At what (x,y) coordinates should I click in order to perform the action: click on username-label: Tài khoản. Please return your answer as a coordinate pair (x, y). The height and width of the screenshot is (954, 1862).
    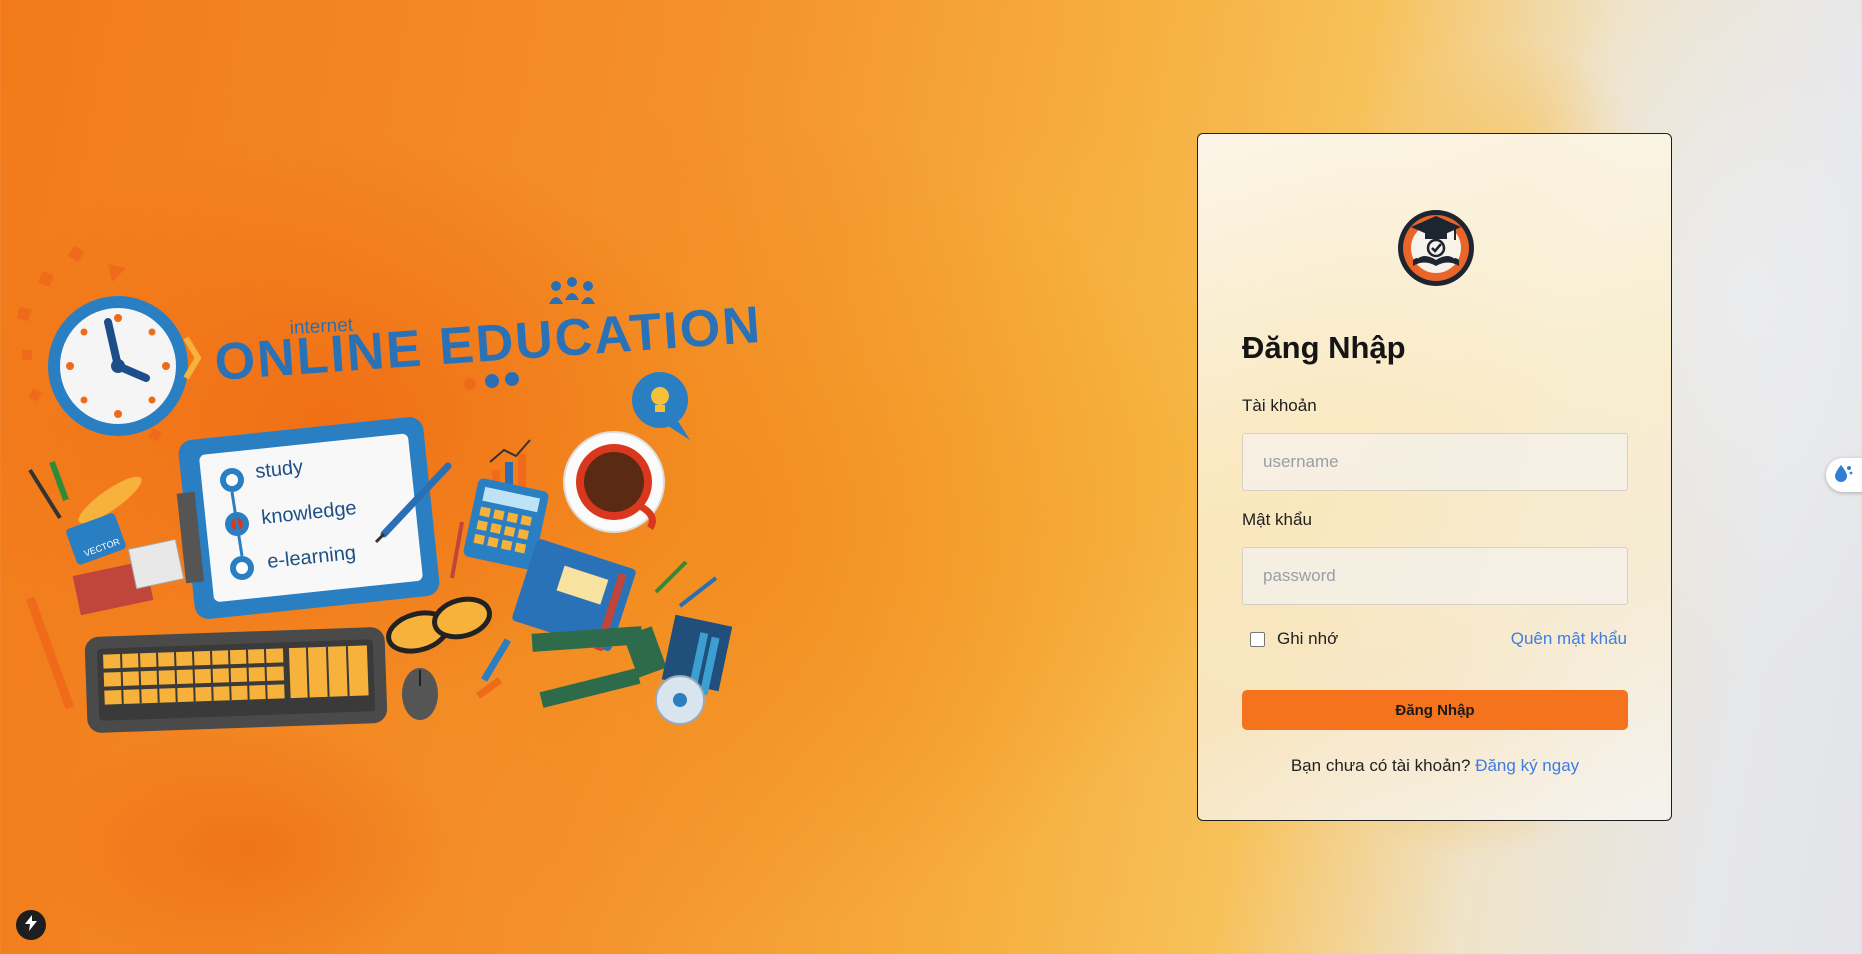
    Looking at the image, I should click on (1279, 405).